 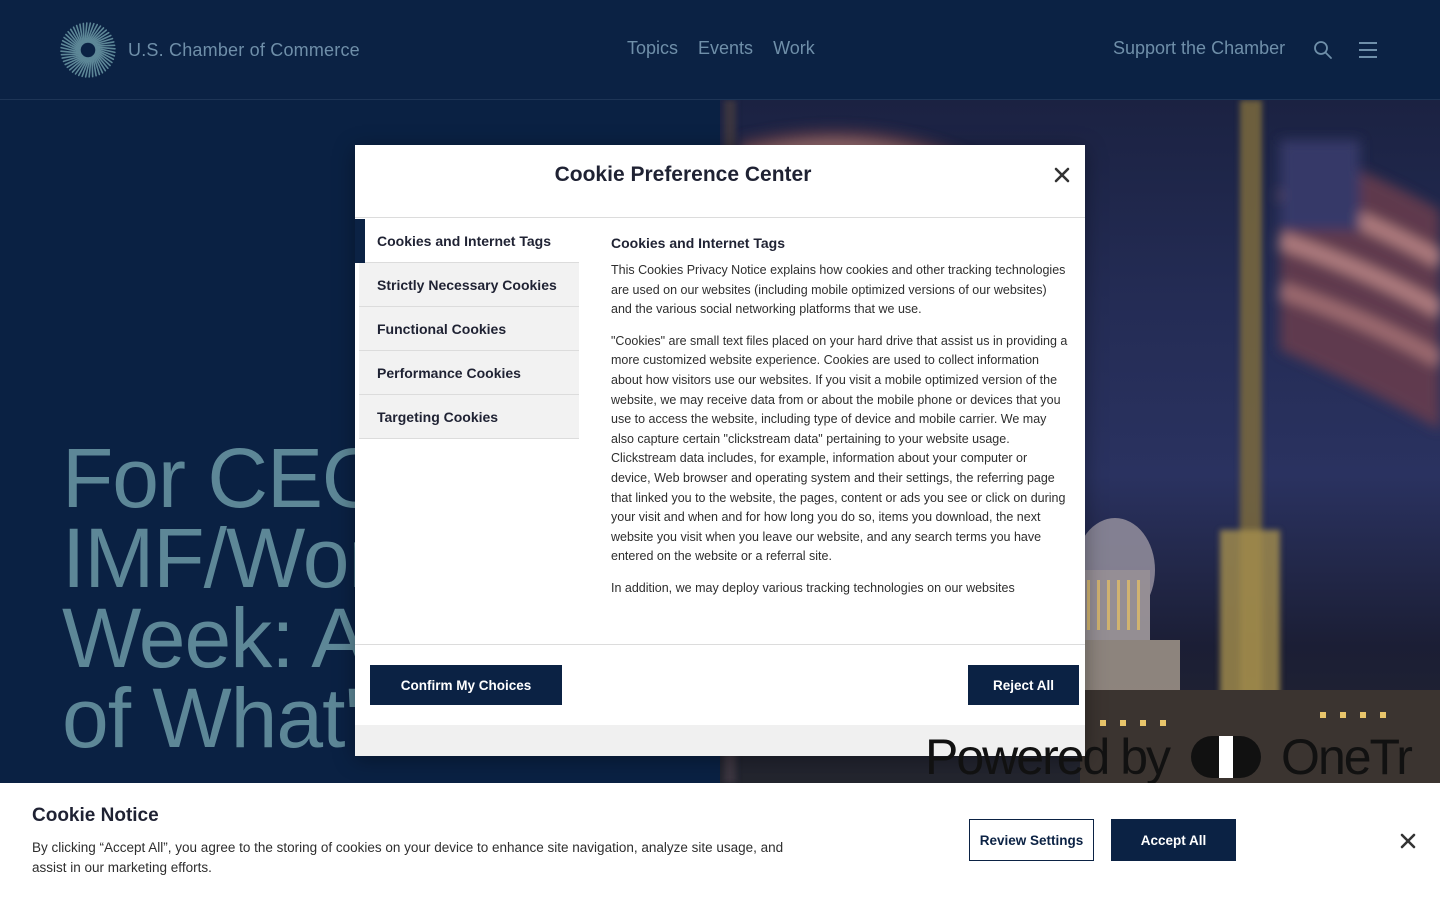 What do you see at coordinates (652, 48) in the screenshot?
I see `nav-topics: Topics` at bounding box center [652, 48].